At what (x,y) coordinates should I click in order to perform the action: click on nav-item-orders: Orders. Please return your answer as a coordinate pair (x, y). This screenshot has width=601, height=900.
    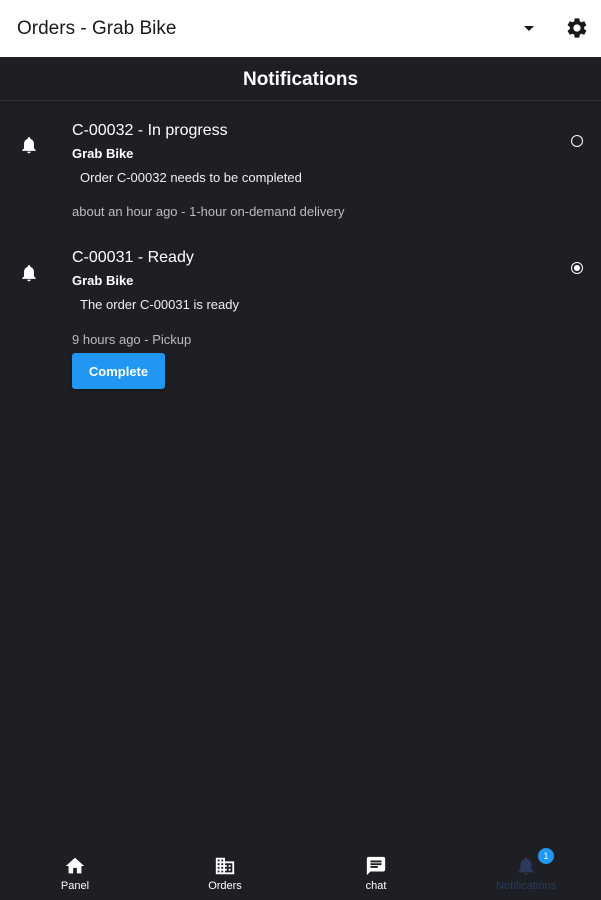
    Looking at the image, I should click on (225, 872).